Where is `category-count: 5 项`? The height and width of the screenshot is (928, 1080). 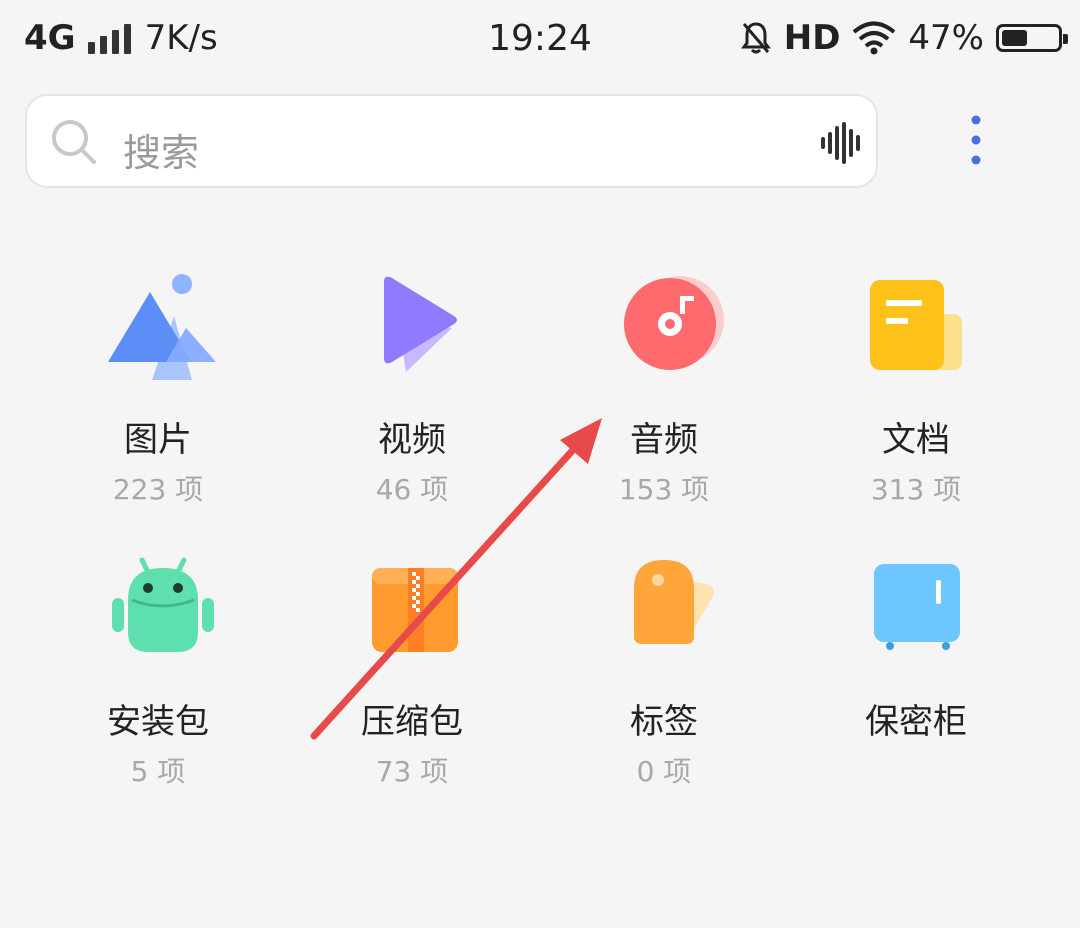
category-count: 5 项 is located at coordinates (158, 771).